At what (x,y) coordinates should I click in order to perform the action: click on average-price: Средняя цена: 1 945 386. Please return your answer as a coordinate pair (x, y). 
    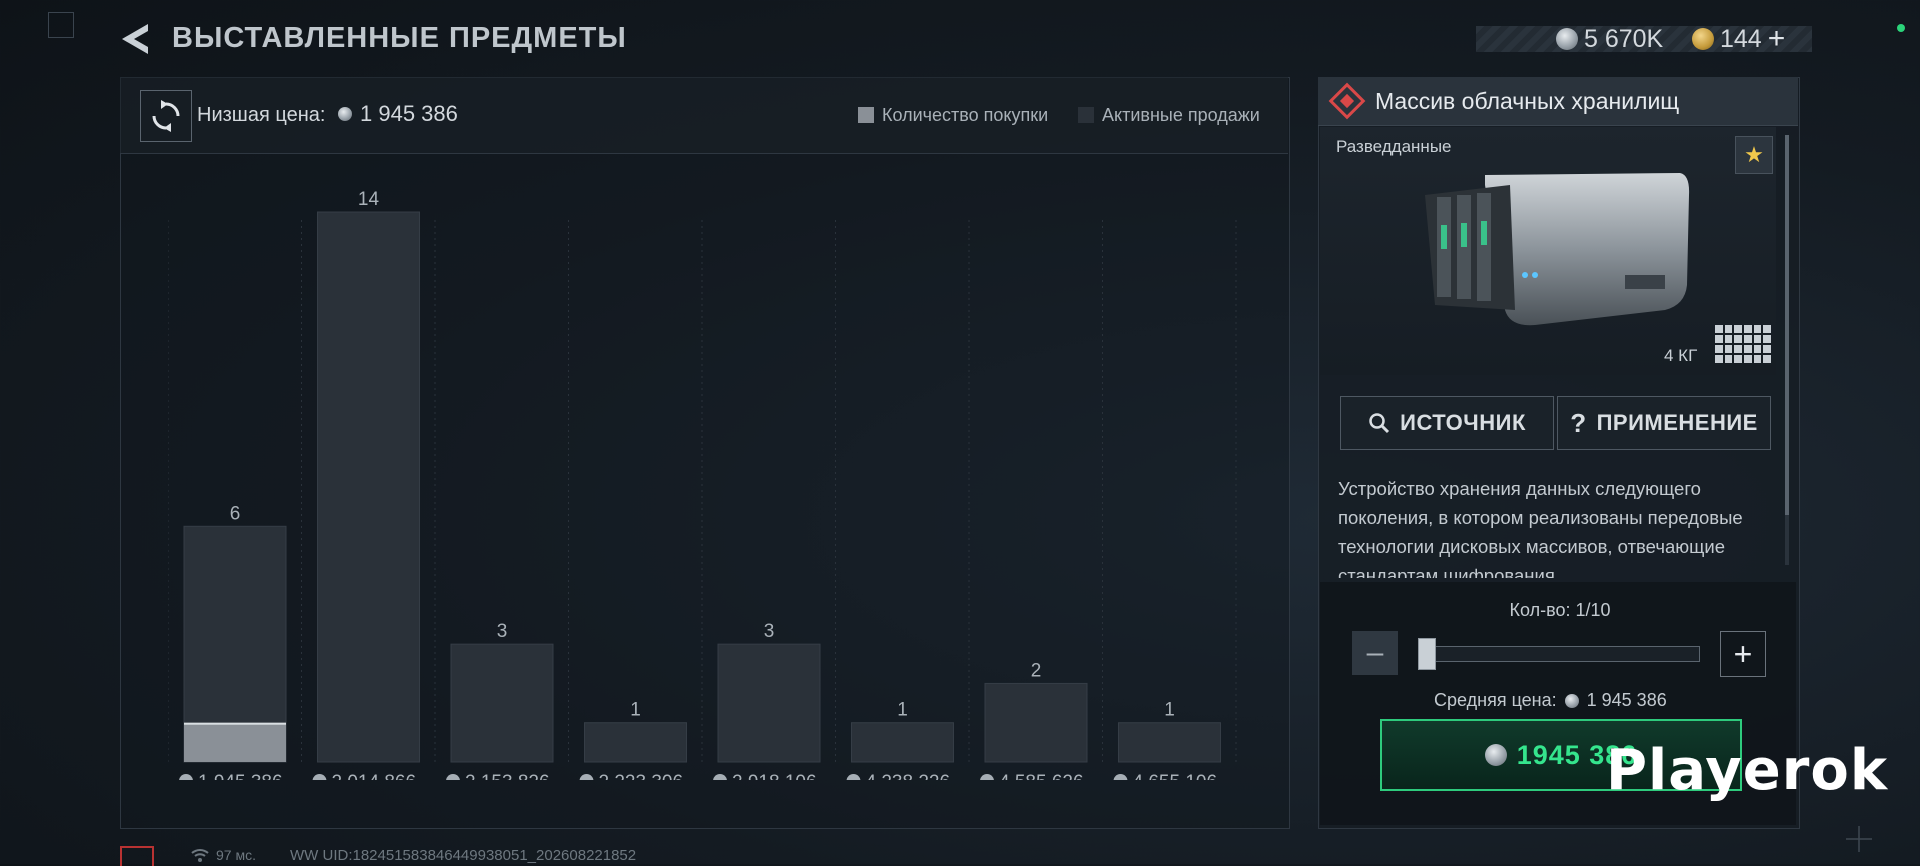
    Looking at the image, I should click on (1550, 700).